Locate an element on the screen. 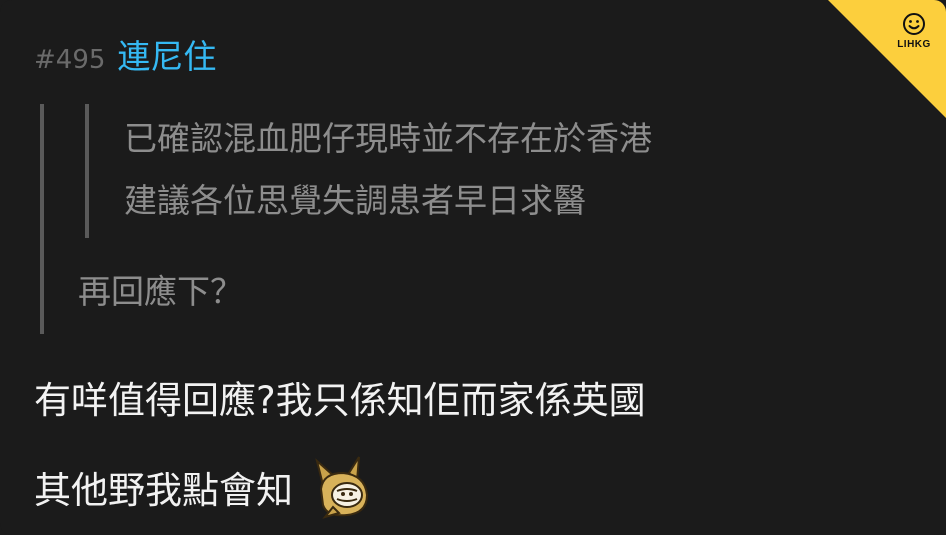 The width and height of the screenshot is (946, 535). nested-quote-line: 已確認混血肥仔現時並不存在於香港 is located at coordinates (388, 138).